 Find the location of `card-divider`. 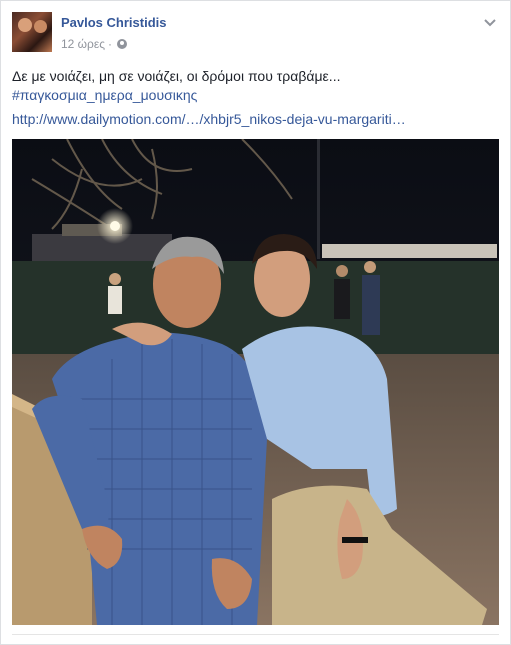

card-divider is located at coordinates (255, 634).